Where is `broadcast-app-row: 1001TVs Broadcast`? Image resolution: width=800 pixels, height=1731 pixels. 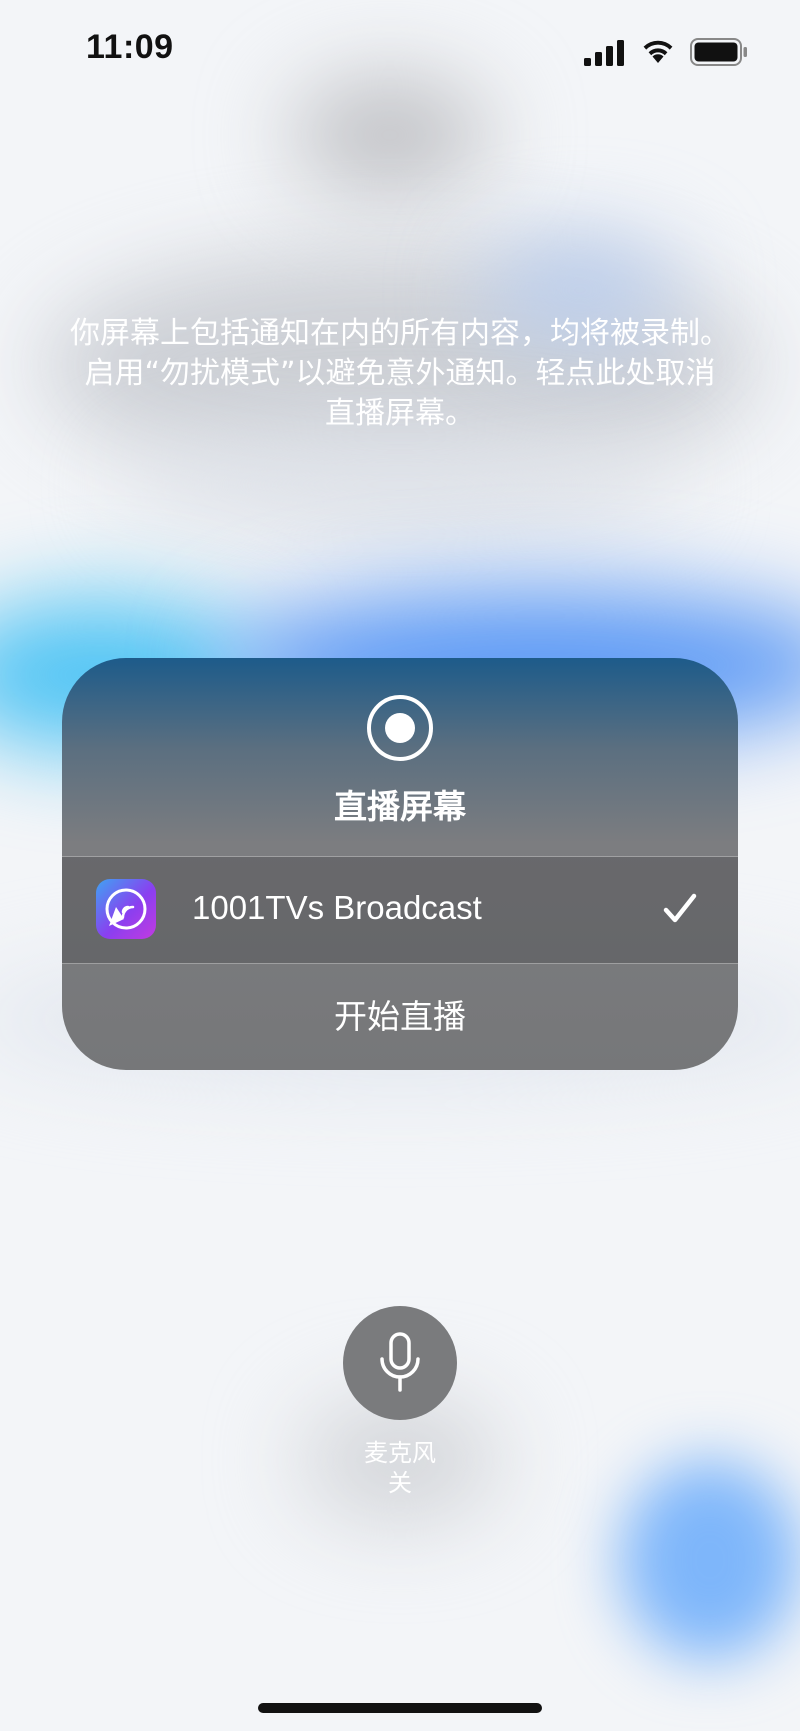 broadcast-app-row: 1001TVs Broadcast is located at coordinates (400, 910).